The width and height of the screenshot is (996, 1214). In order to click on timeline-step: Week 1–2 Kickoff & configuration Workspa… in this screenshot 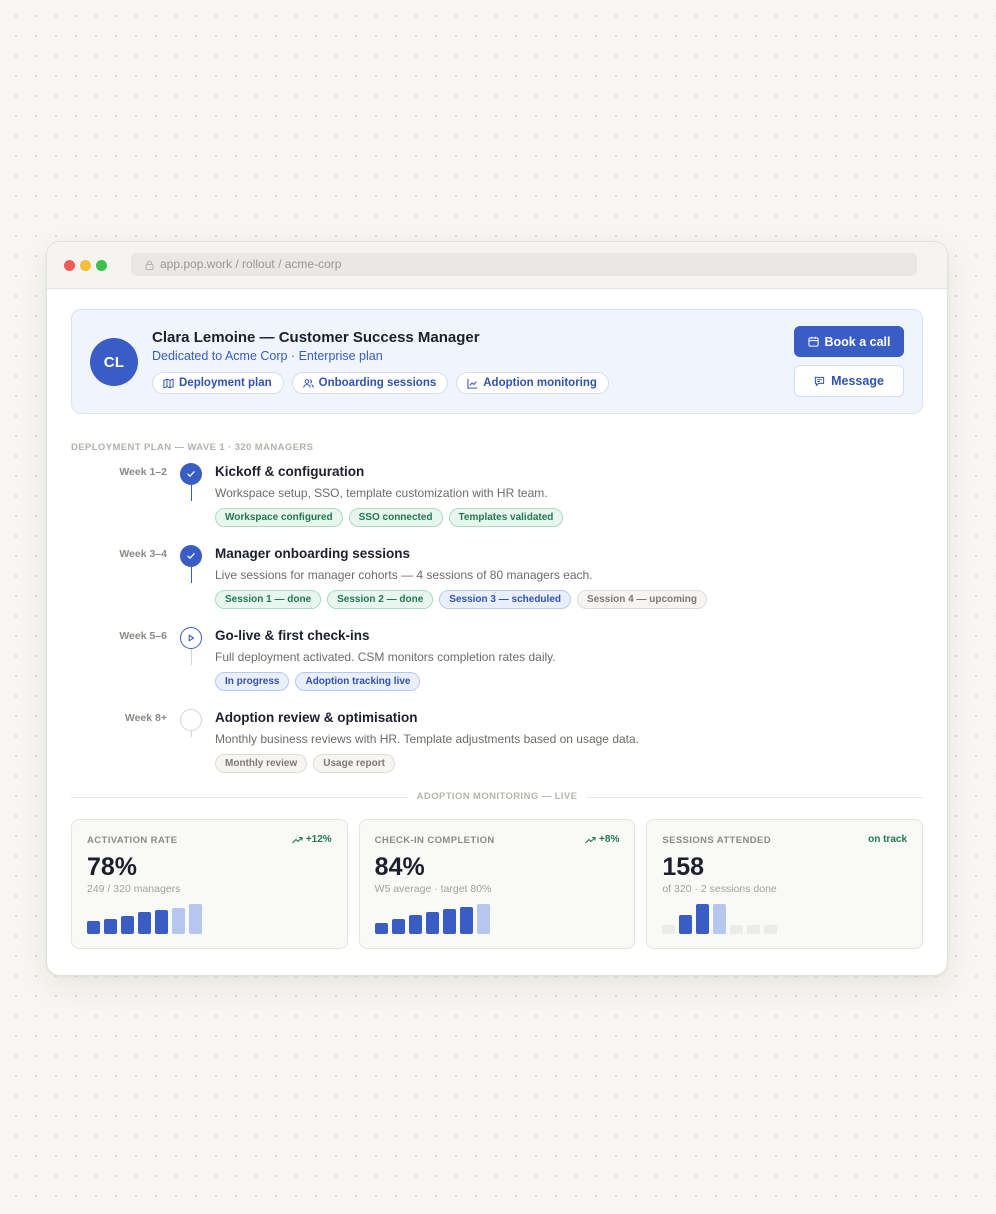, I will do `click(497, 503)`.